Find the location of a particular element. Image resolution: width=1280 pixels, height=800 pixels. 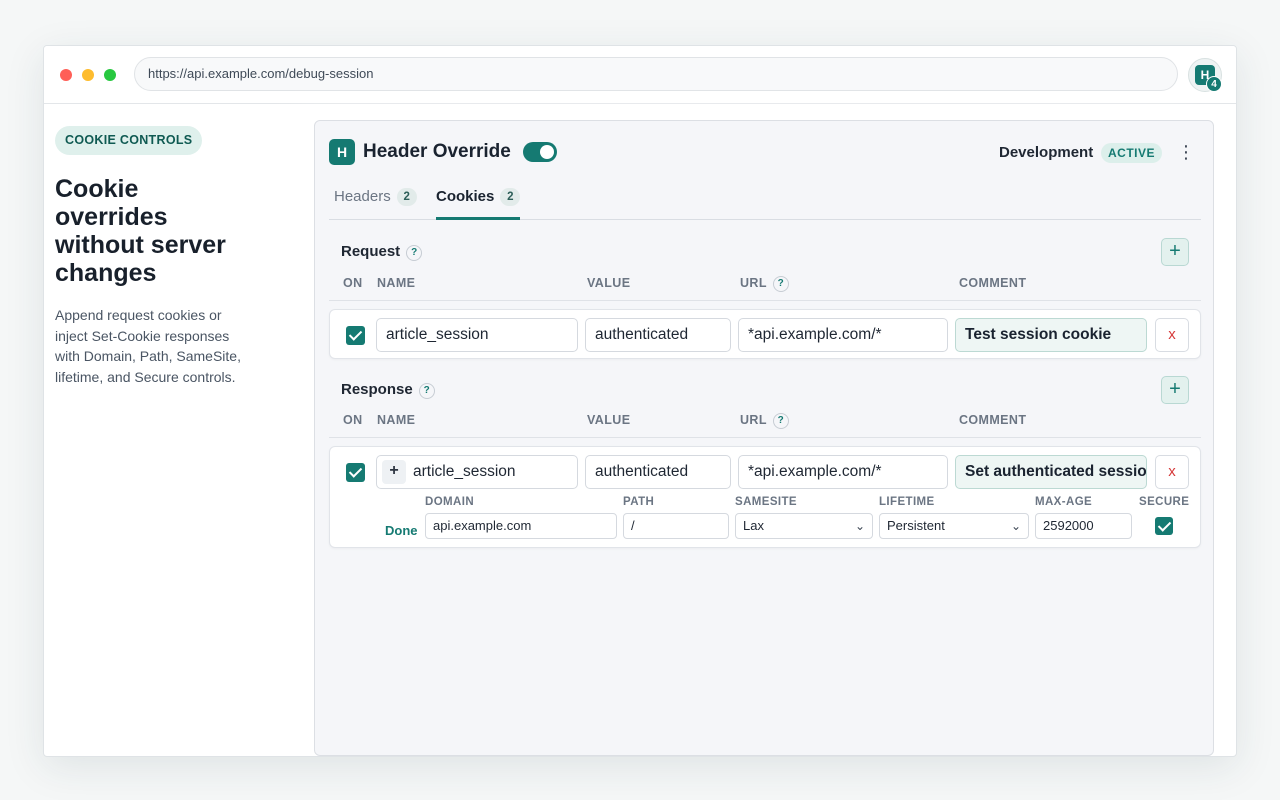

request-name-input: article_session is located at coordinates (477, 335).